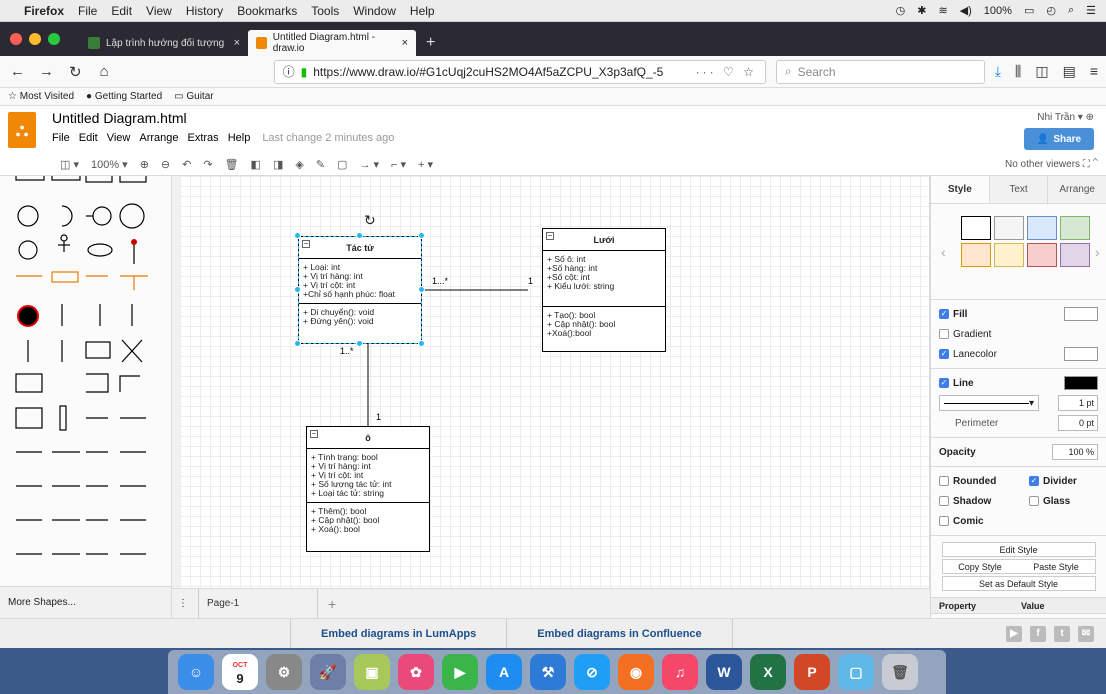  Describe the element at coordinates (530, 281) in the screenshot. I see `multiplicity-label: 1` at that location.